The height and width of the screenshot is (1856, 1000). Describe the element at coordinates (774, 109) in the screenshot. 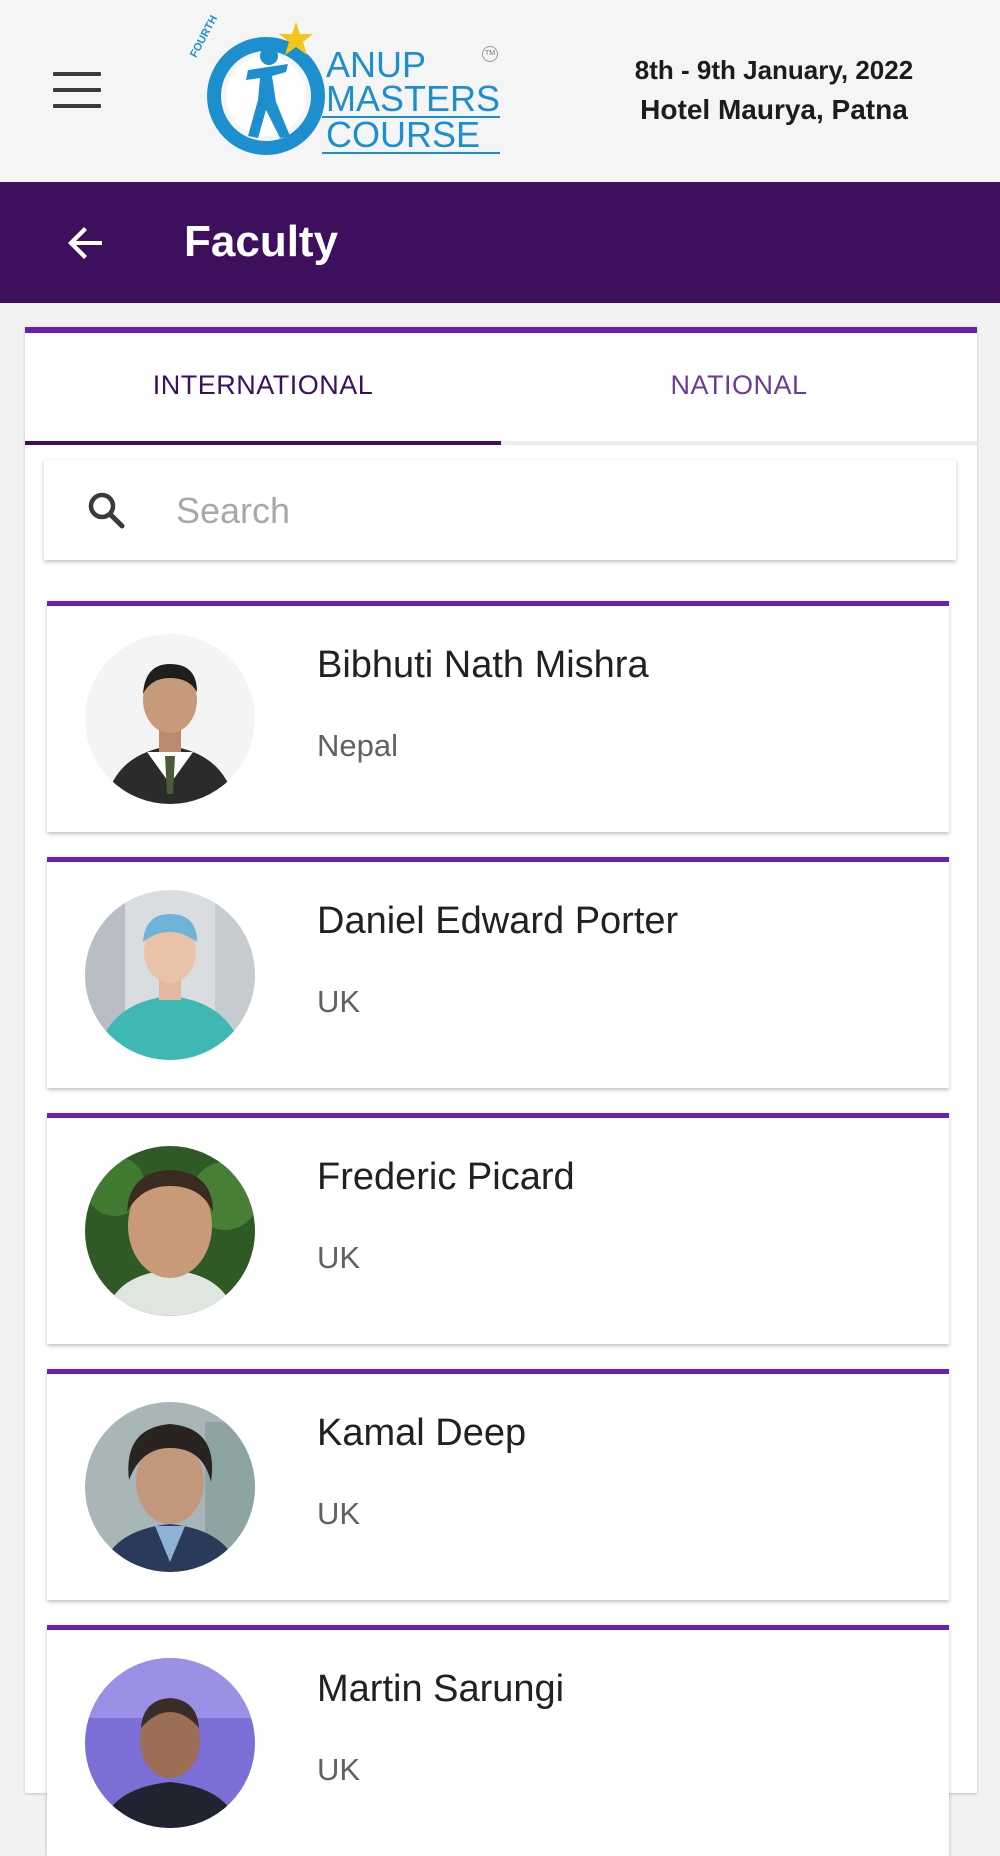

I see `event-venue: Hotel Maurya, Patna` at that location.